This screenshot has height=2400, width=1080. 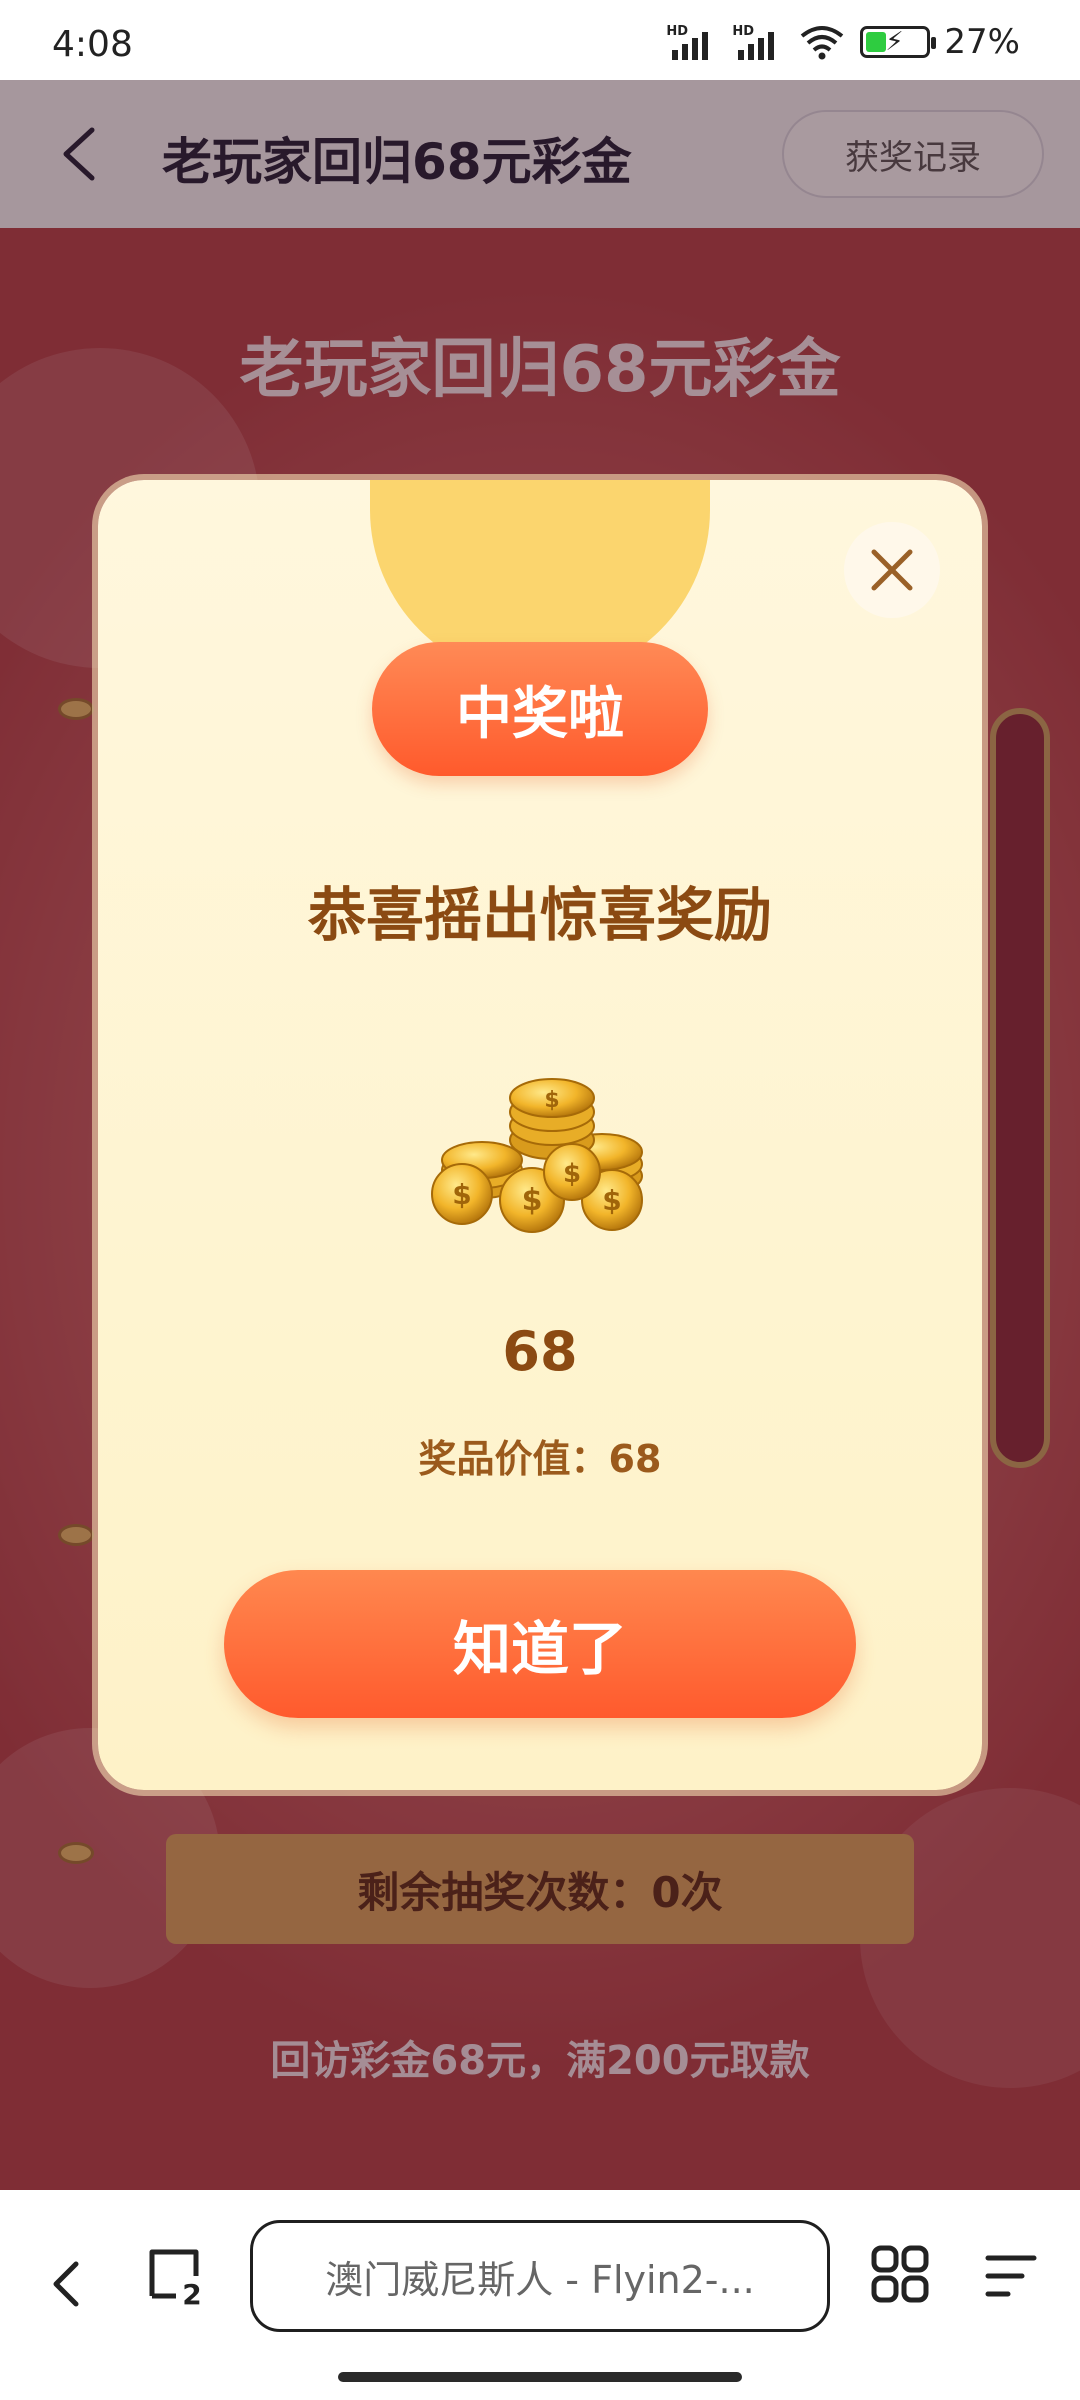 I want to click on modal-heading: 恭喜摇出惊喜奖励, so click(x=539, y=915).